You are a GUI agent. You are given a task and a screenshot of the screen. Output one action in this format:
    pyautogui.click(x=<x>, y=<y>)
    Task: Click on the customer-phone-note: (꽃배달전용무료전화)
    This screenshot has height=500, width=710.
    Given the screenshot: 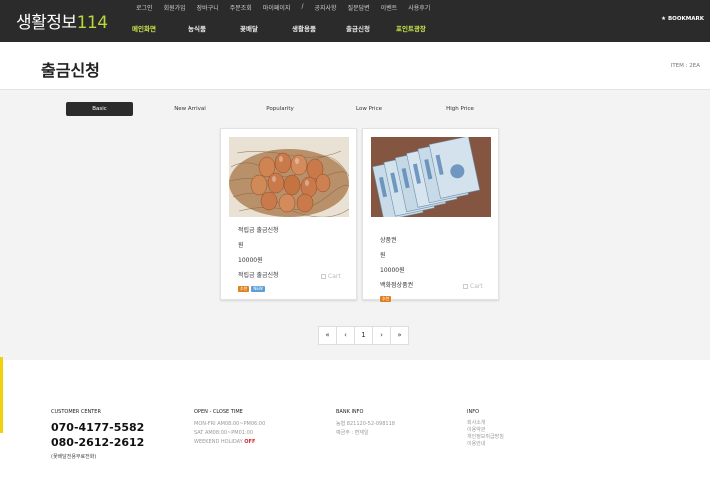 What is the action you would take?
    pyautogui.click(x=74, y=457)
    